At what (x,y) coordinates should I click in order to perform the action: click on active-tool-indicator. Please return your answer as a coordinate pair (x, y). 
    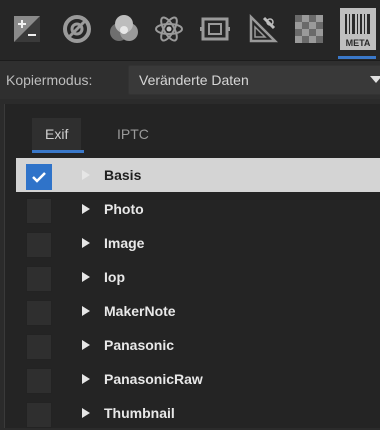
    Looking at the image, I should click on (357, 57).